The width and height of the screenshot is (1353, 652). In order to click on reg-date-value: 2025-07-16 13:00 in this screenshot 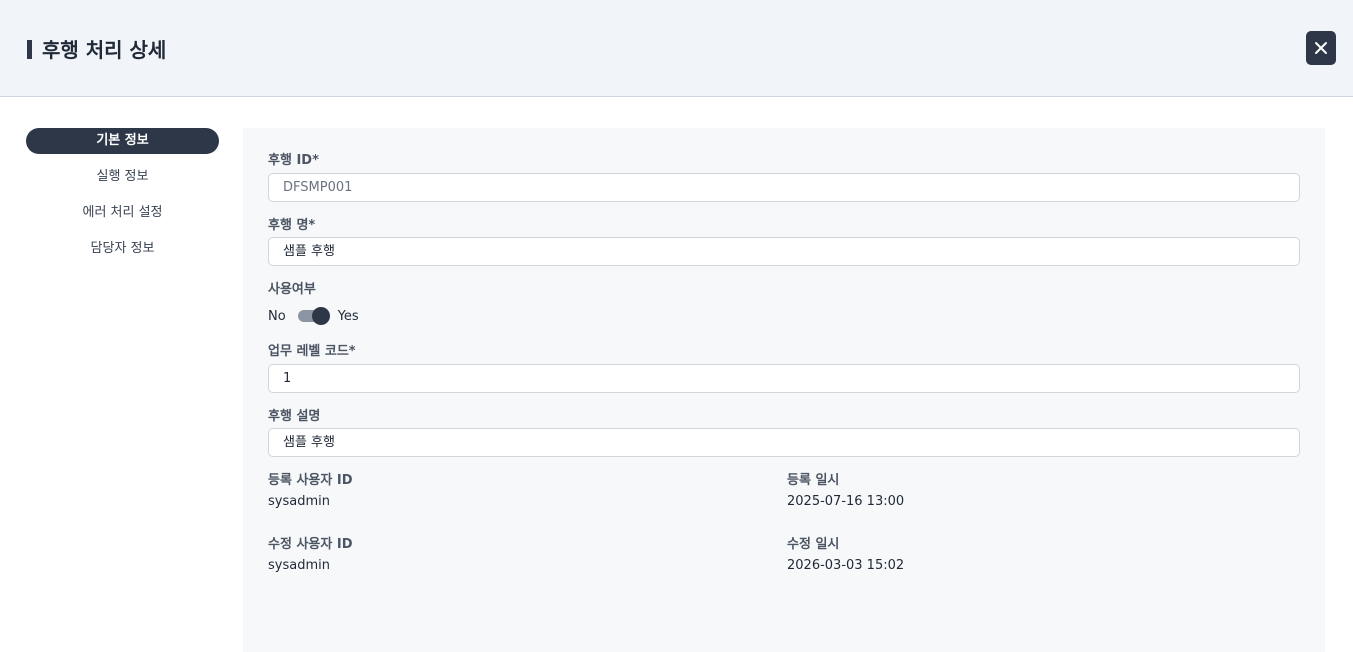, I will do `click(846, 501)`.